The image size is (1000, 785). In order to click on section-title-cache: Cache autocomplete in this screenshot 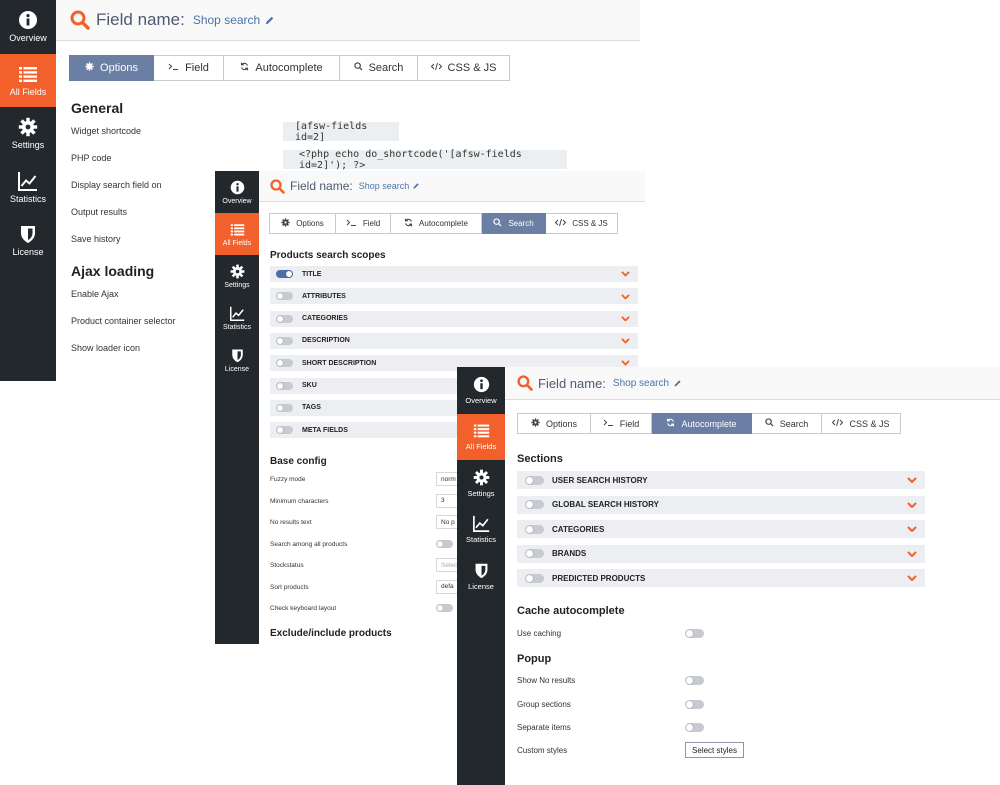, I will do `click(571, 611)`.